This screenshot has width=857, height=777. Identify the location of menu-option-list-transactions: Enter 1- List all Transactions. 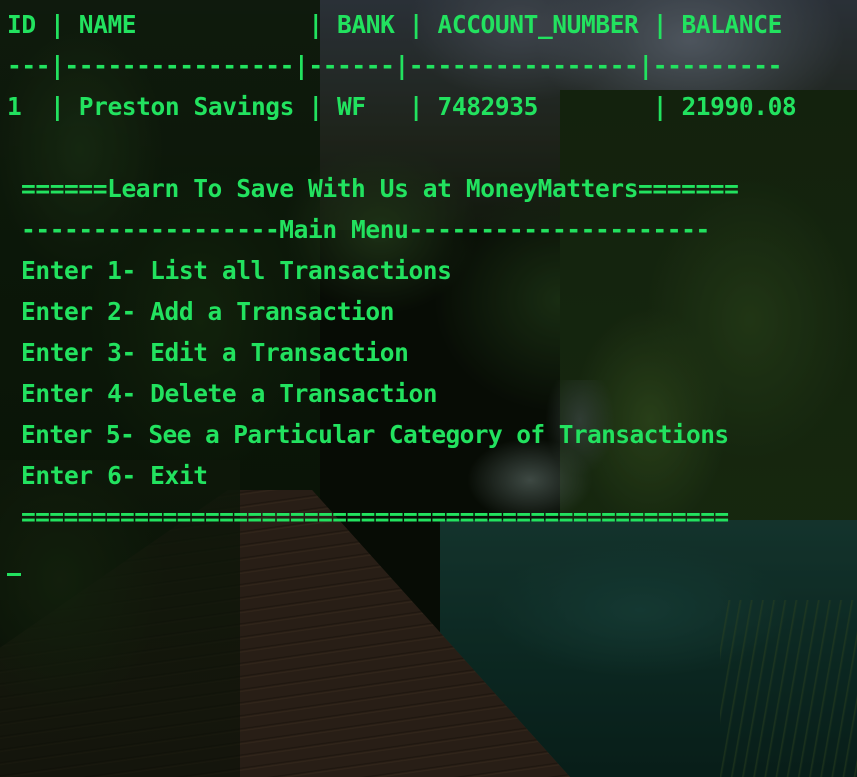
(236, 270).